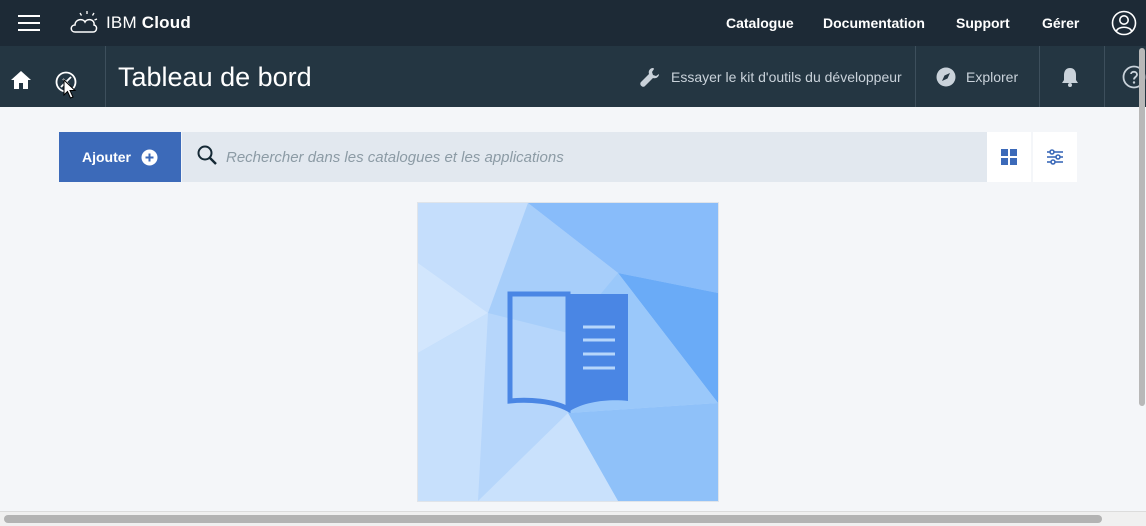  Describe the element at coordinates (149, 157) in the screenshot. I see `plus-circle-icon` at that location.